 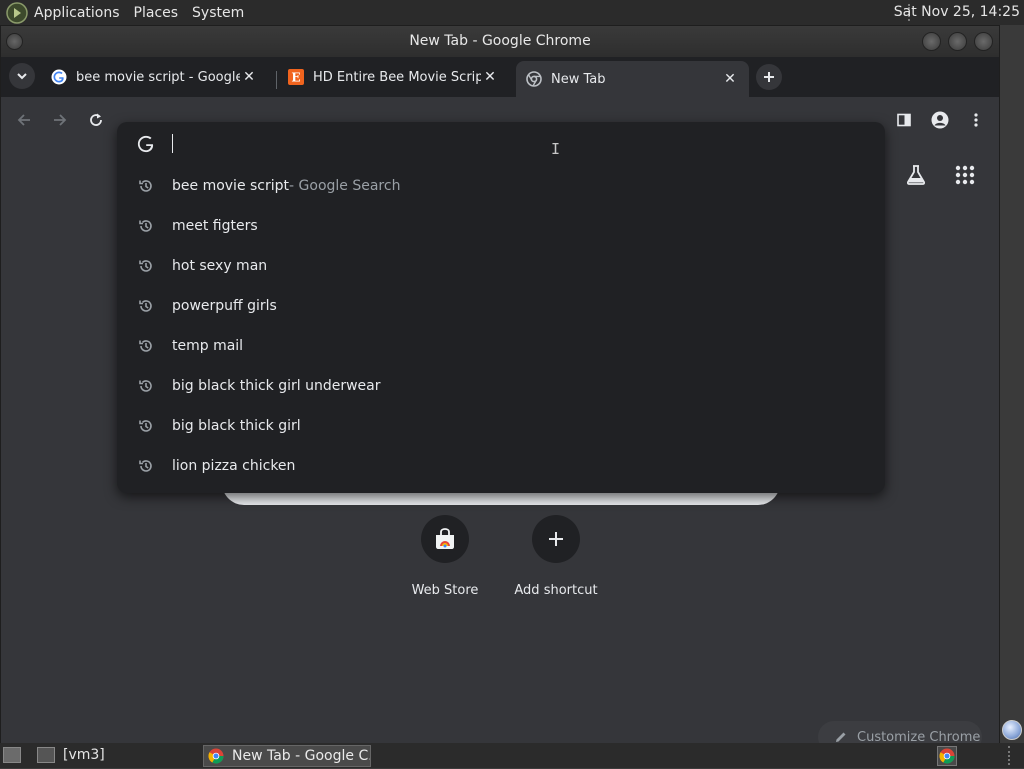 I want to click on suggestion-text: lion pizza chicken, so click(x=234, y=466).